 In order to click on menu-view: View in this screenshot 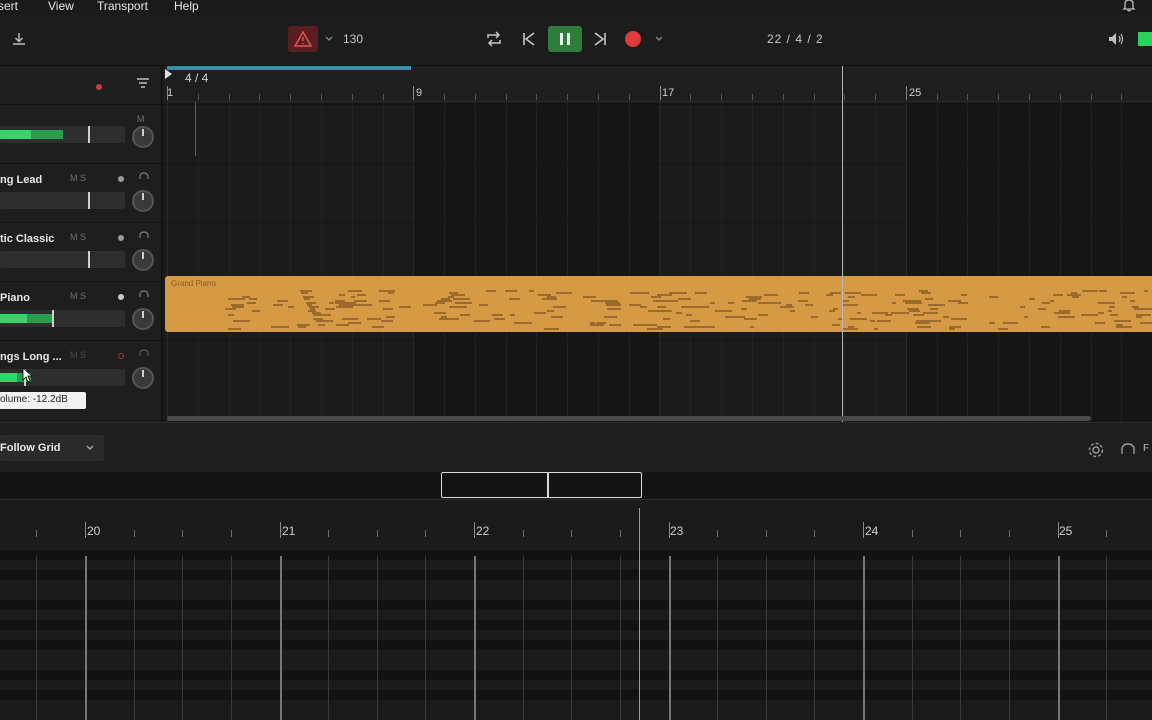, I will do `click(61, 6)`.